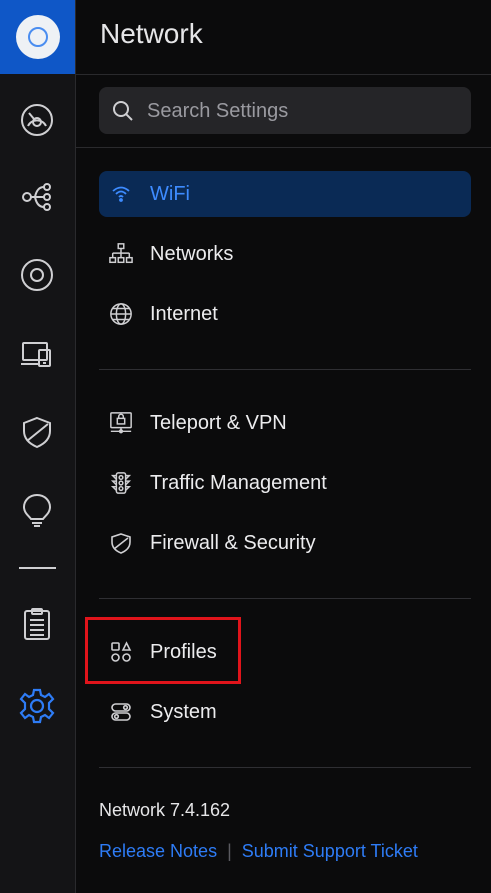 The height and width of the screenshot is (893, 491). Describe the element at coordinates (233, 542) in the screenshot. I see `nav-item-label: Firewall & Security` at that location.